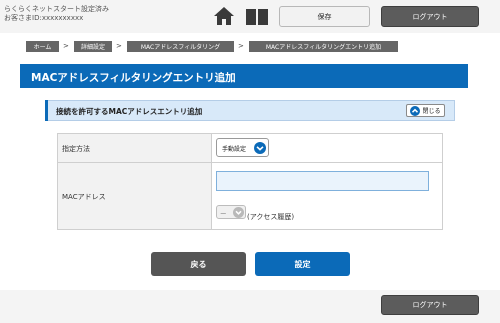  Describe the element at coordinates (323, 46) in the screenshot. I see `breadcrumb-current: MACアドレスフィルタリングエントリ追加` at that location.